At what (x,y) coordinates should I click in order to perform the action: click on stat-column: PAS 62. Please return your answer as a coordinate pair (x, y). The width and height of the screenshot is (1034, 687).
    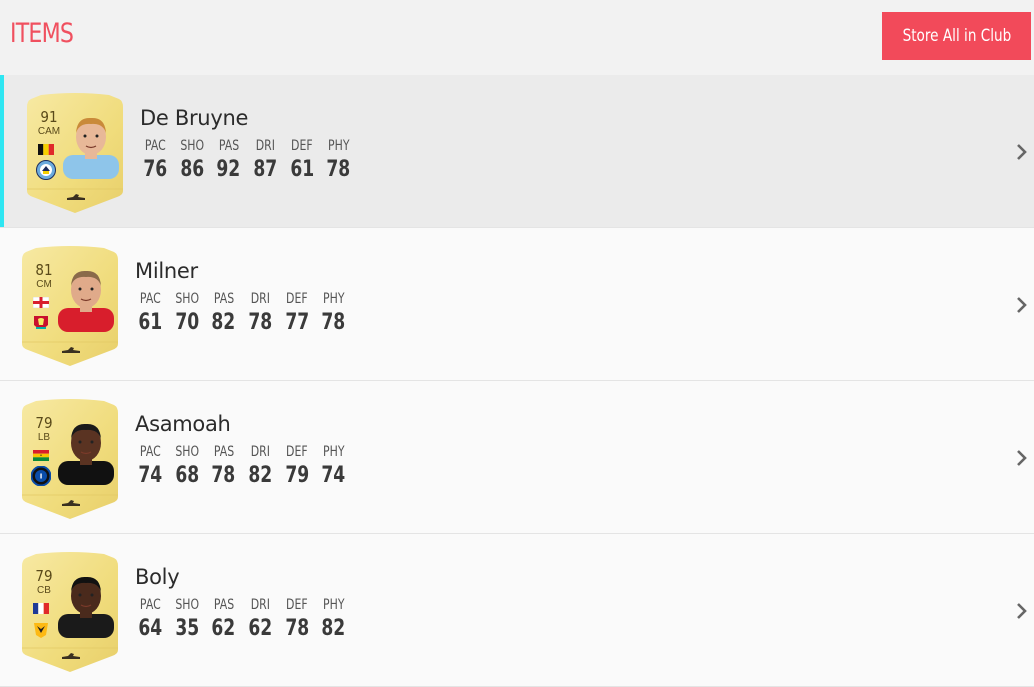
    Looking at the image, I should click on (223, 619).